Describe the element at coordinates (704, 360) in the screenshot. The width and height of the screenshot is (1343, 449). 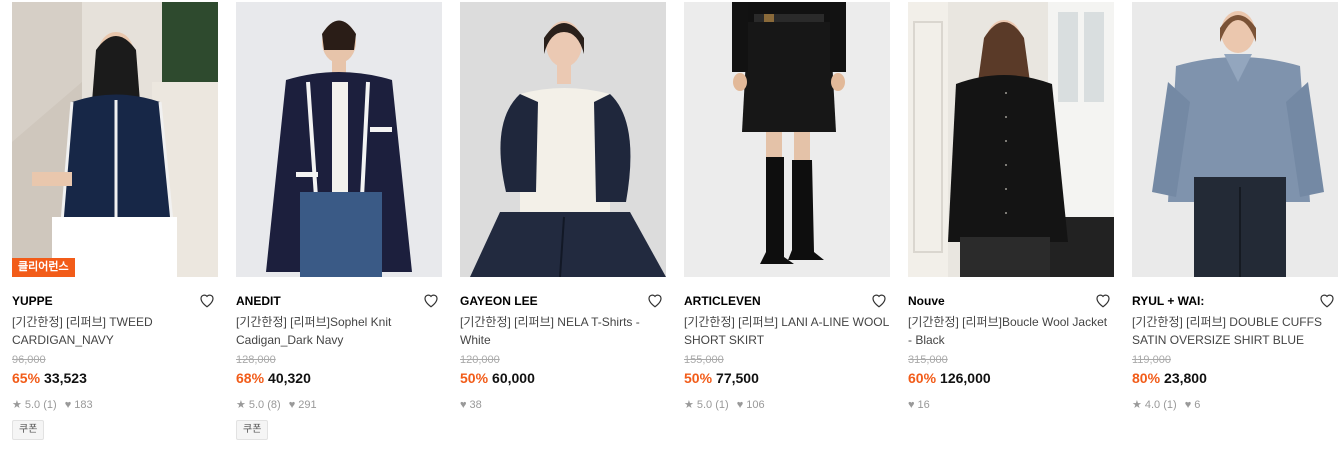
I see `original-price: 155,000` at that location.